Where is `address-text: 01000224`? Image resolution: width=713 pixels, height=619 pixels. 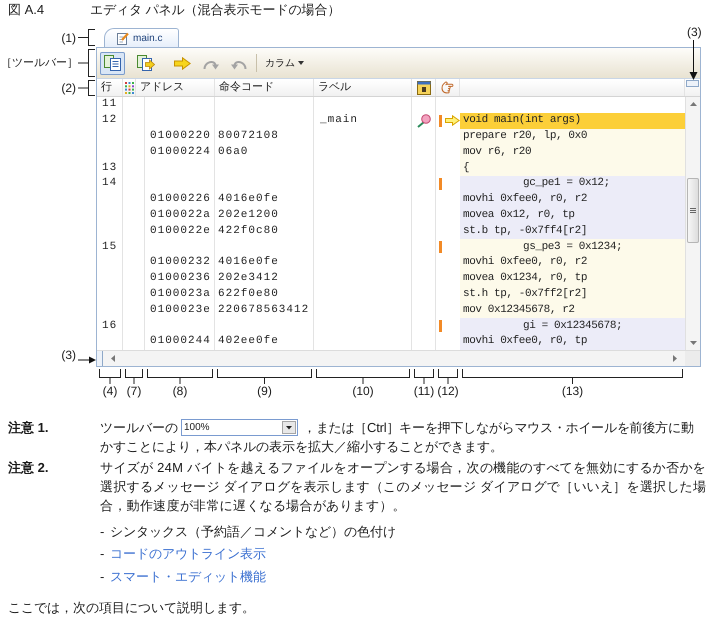 address-text: 01000224 is located at coordinates (180, 152).